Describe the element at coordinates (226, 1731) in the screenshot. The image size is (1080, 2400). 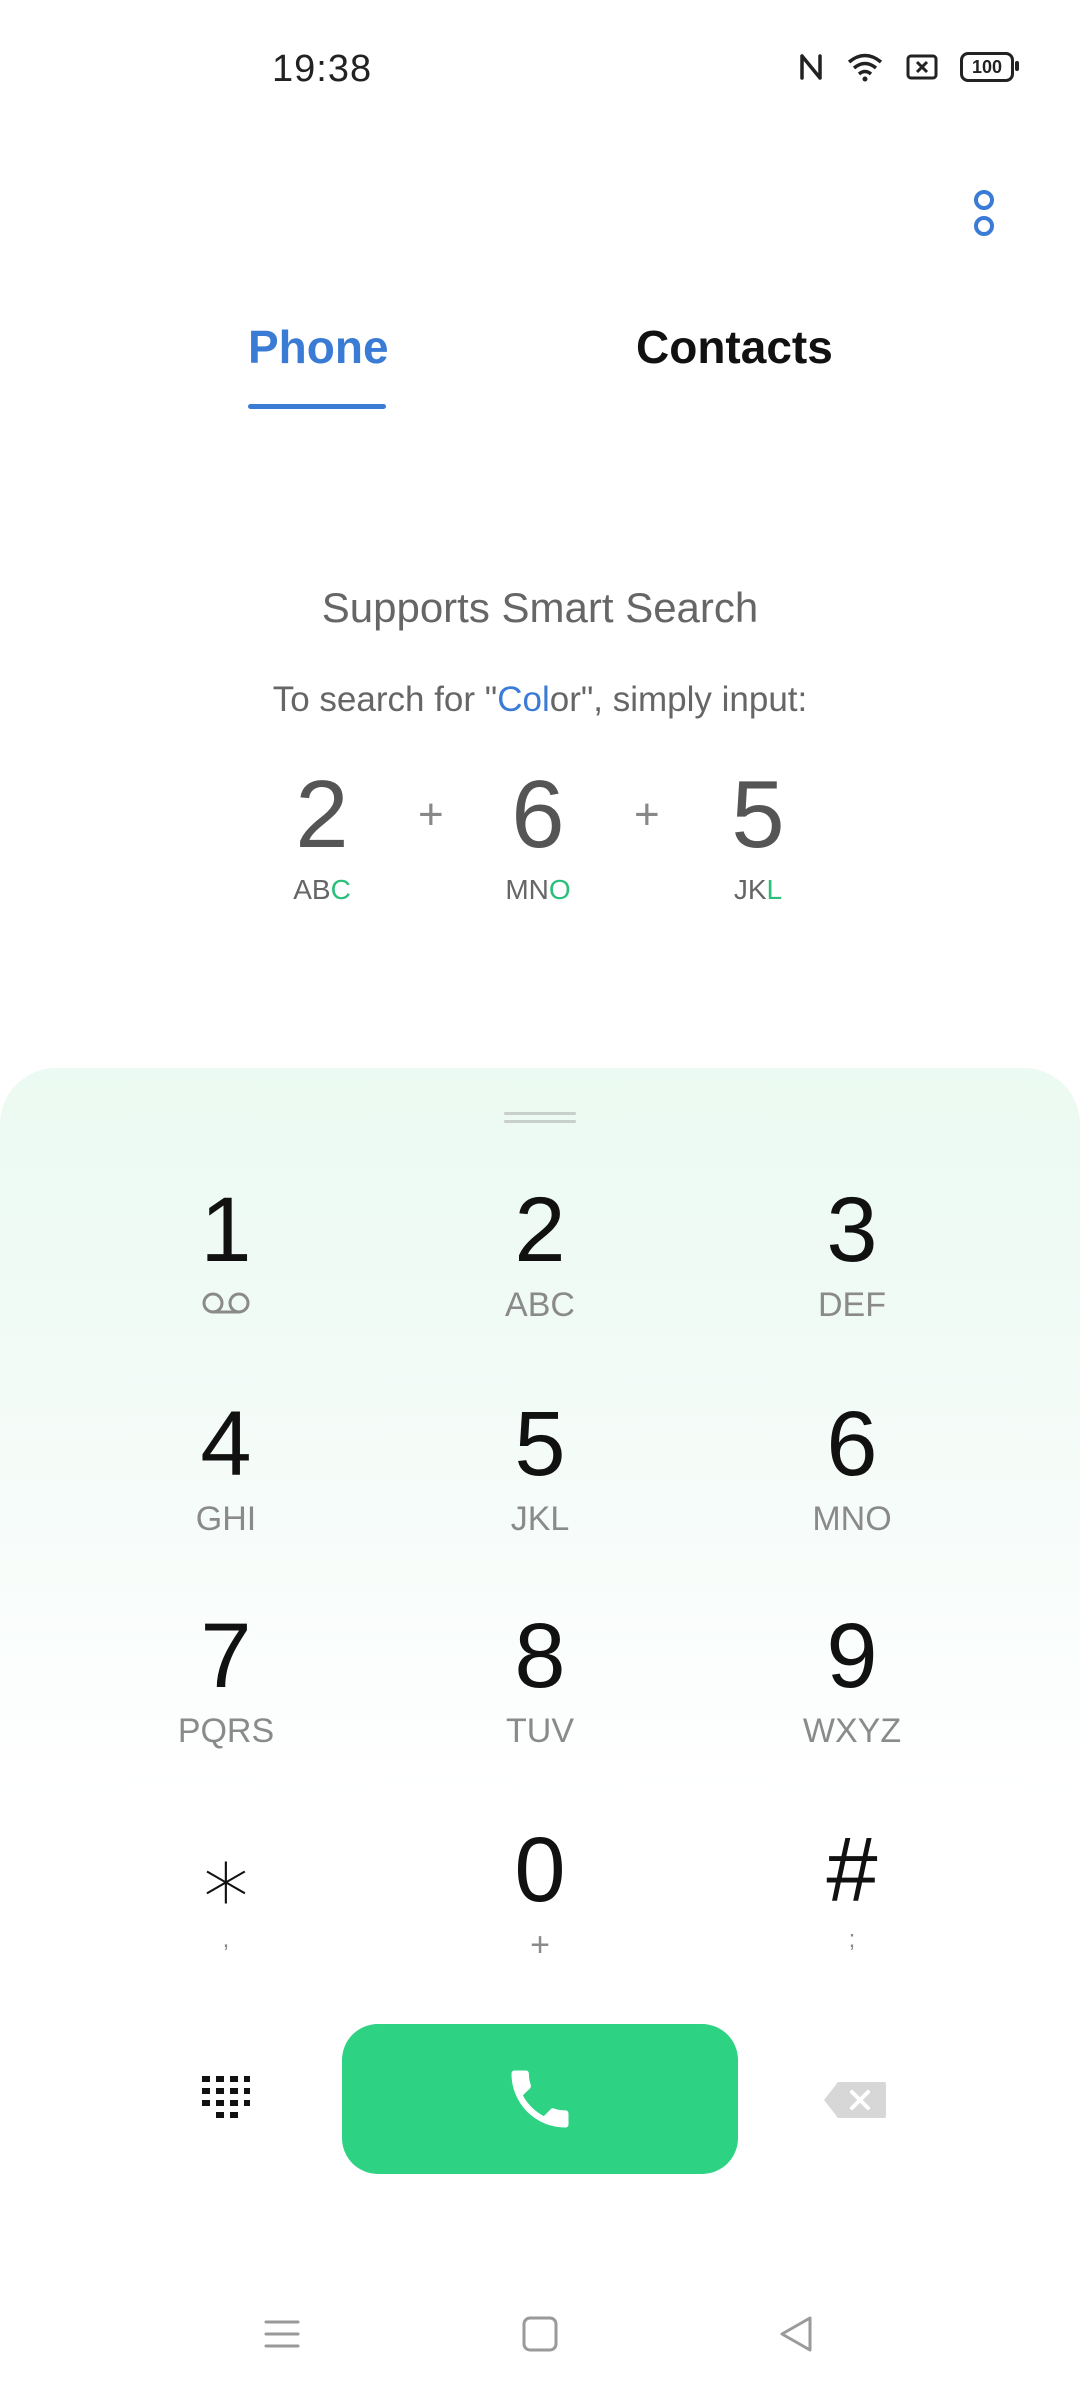
I see `key-letters: PQRS` at that location.